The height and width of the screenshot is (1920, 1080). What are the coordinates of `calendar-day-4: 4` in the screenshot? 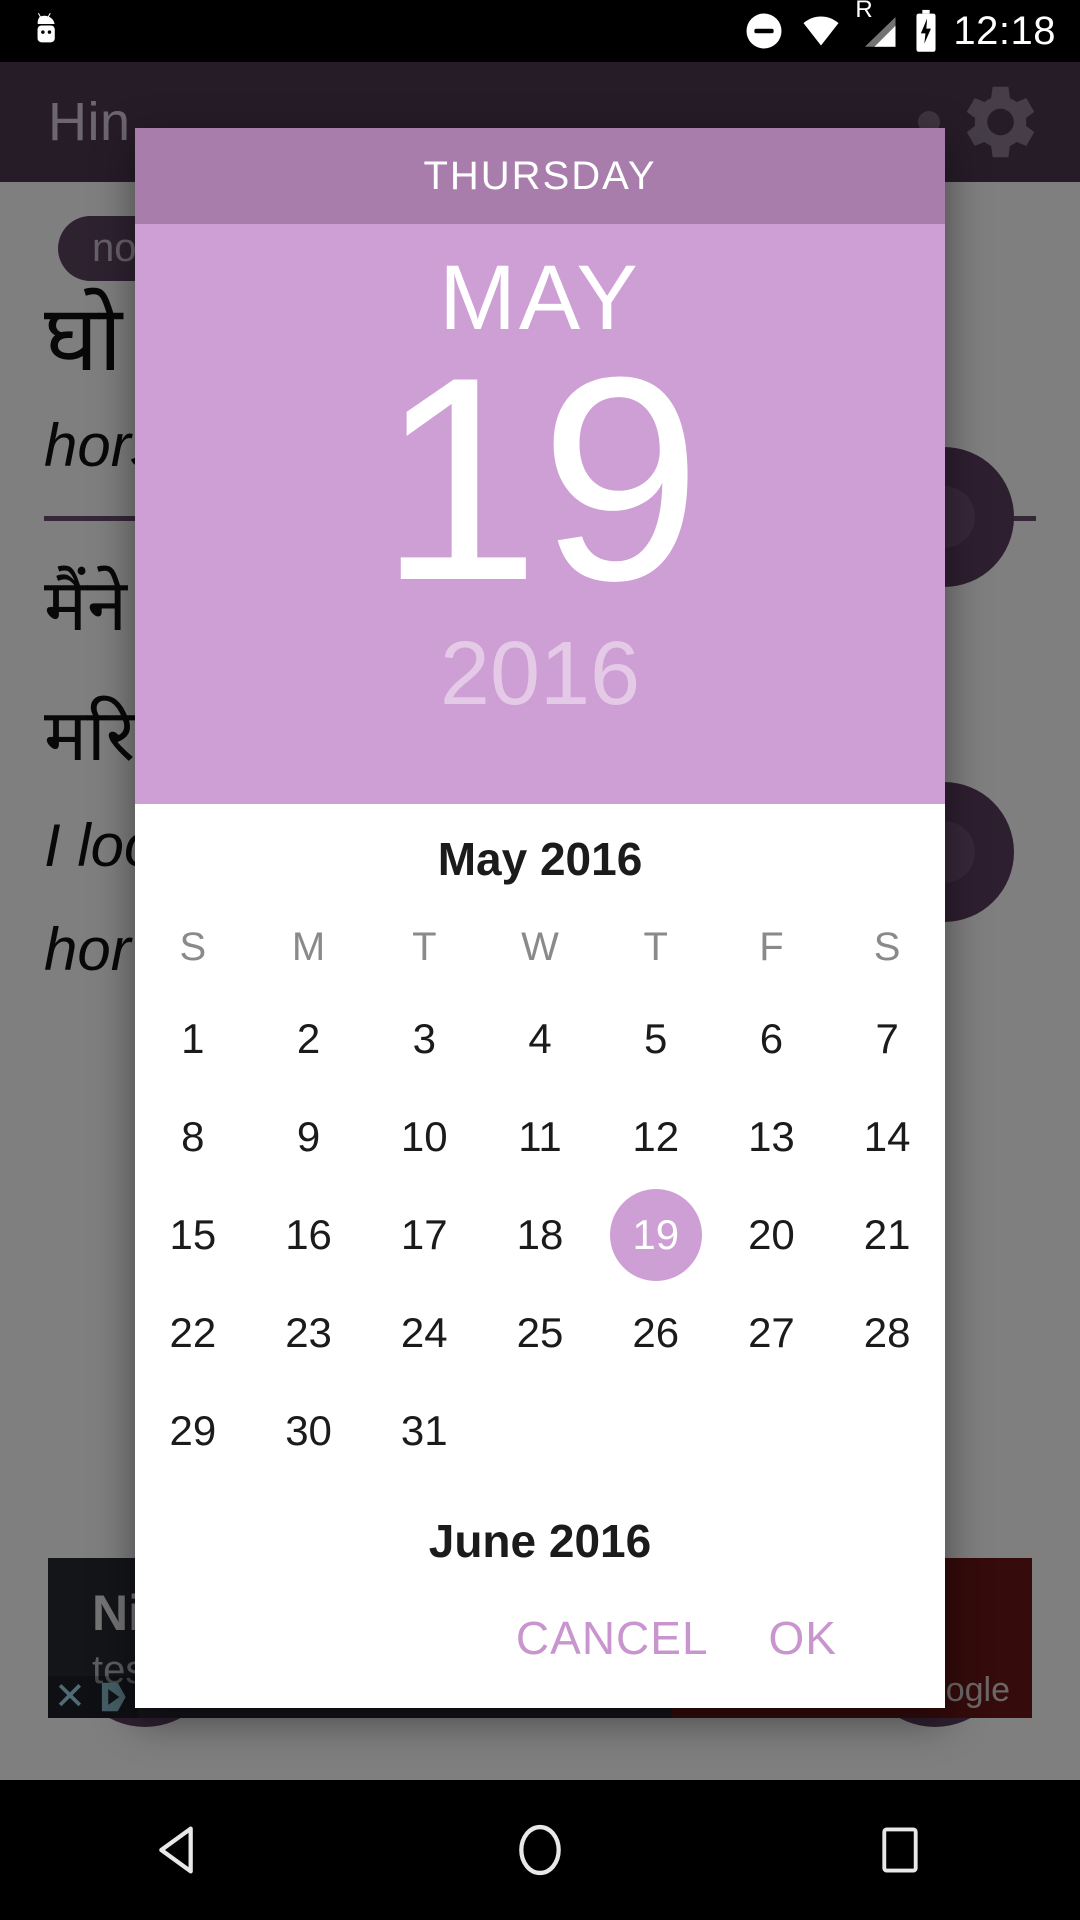 It's located at (540, 1039).